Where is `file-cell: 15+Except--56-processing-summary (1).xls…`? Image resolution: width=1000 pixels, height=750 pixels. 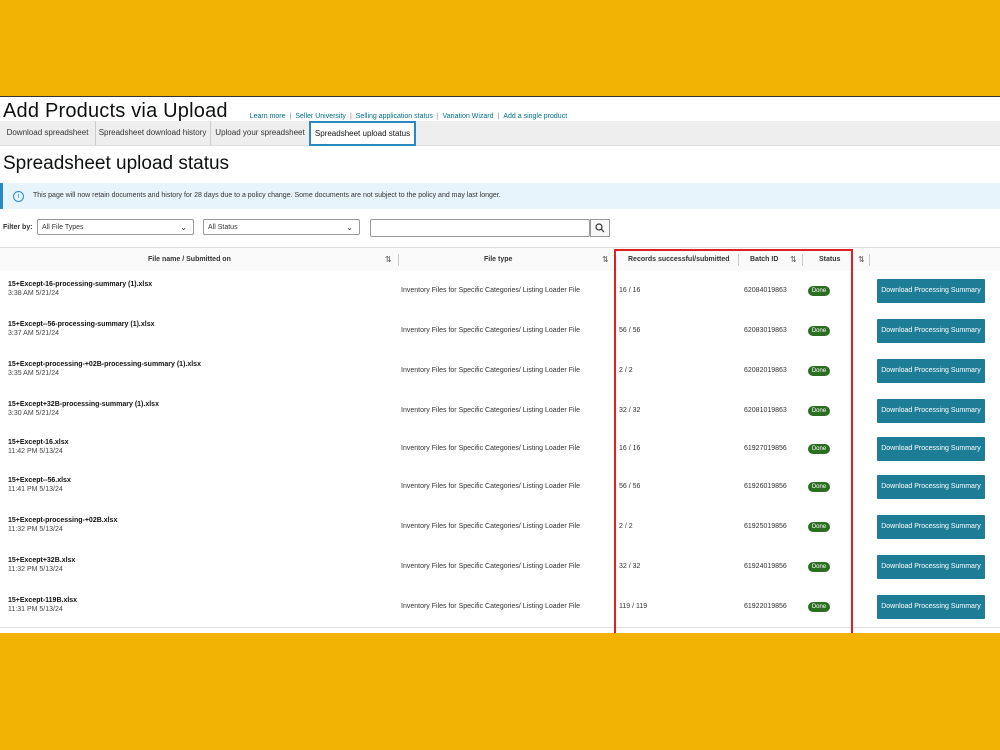
file-cell: 15+Except--56-processing-summary (1).xls… is located at coordinates (81, 329).